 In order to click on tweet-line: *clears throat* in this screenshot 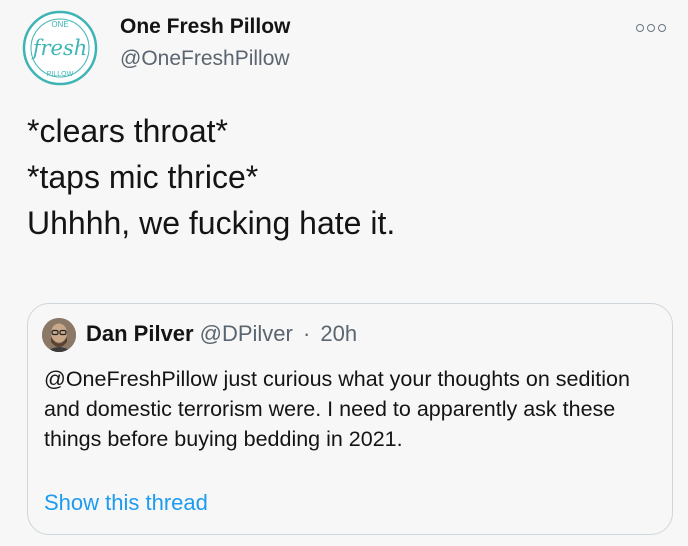, I will do `click(127, 131)`.